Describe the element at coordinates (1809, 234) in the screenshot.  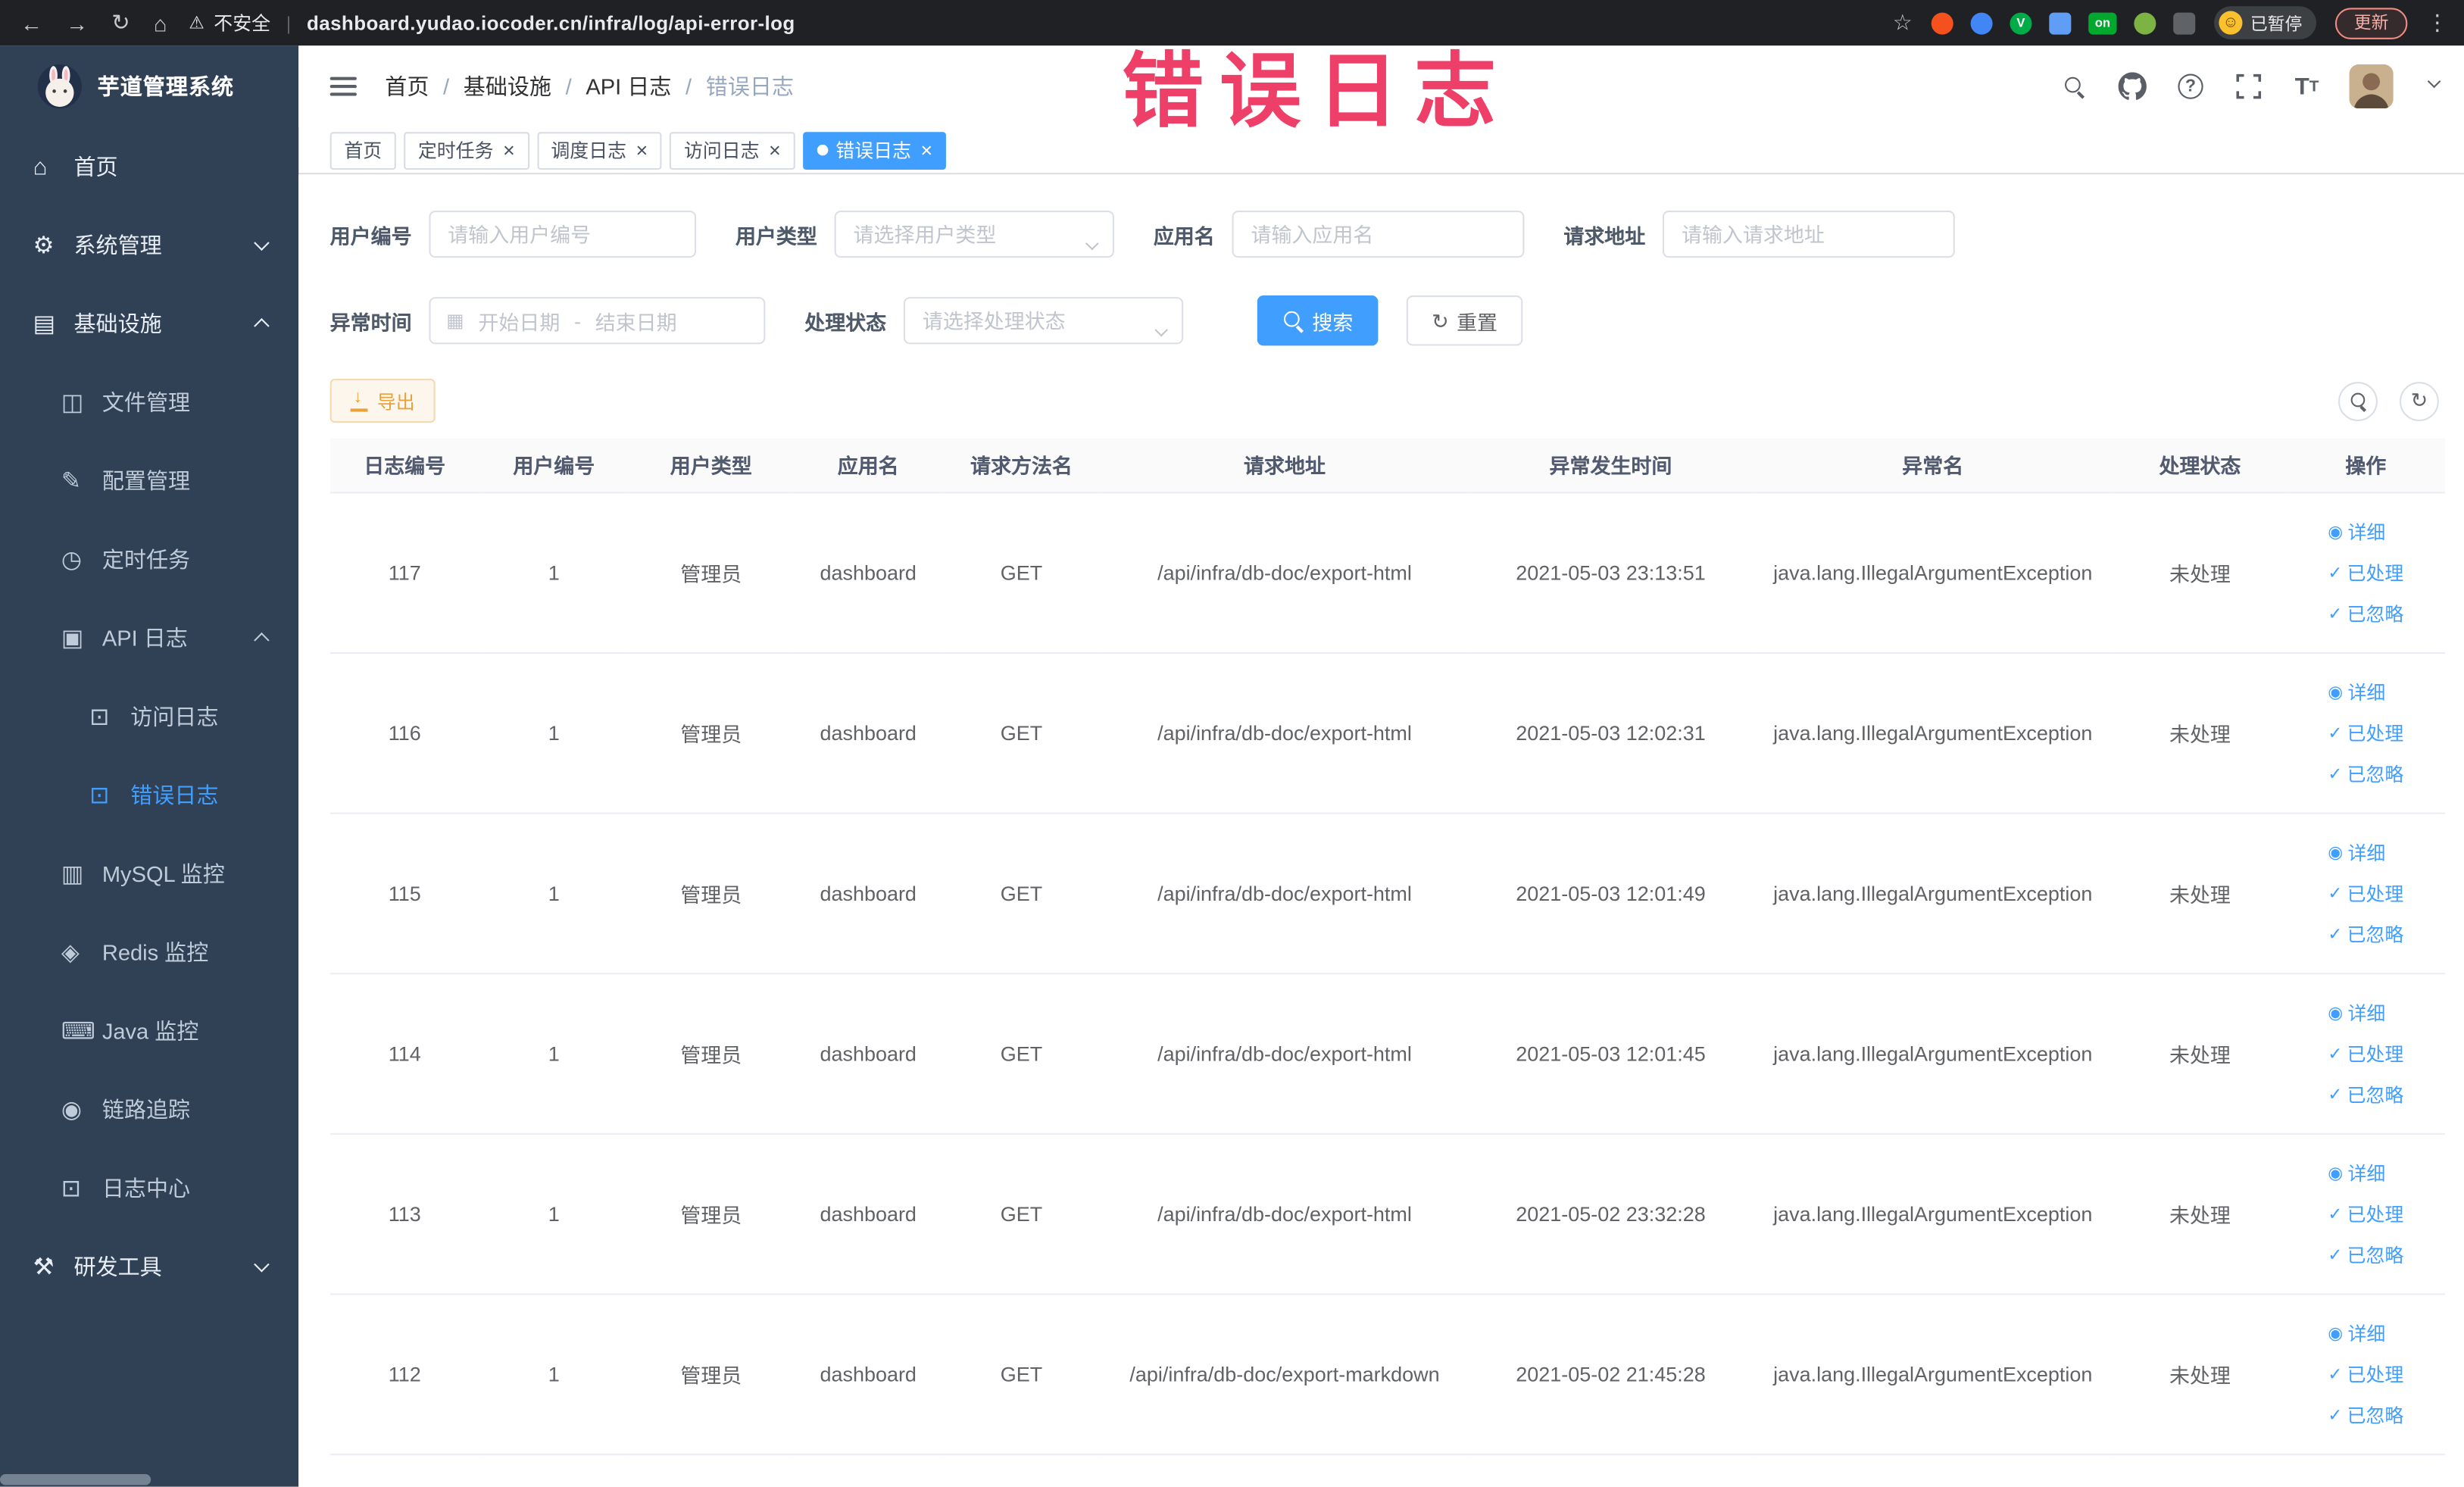
I see `request-url-input` at that location.